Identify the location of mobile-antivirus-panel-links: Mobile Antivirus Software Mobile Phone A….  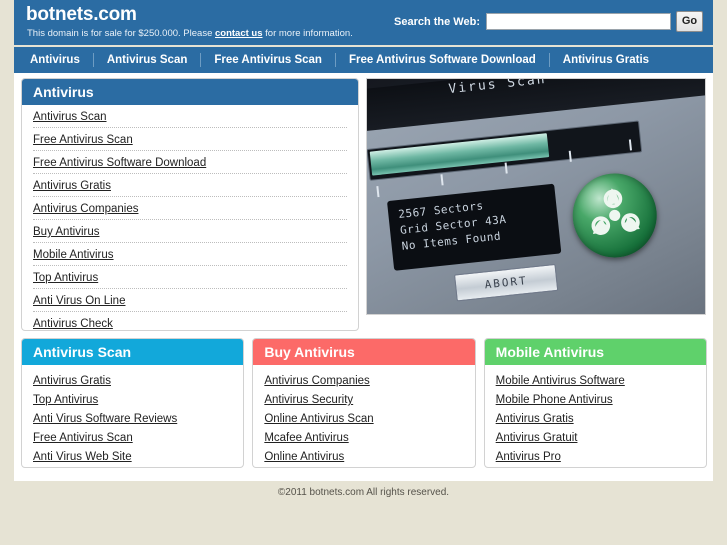
(595, 415).